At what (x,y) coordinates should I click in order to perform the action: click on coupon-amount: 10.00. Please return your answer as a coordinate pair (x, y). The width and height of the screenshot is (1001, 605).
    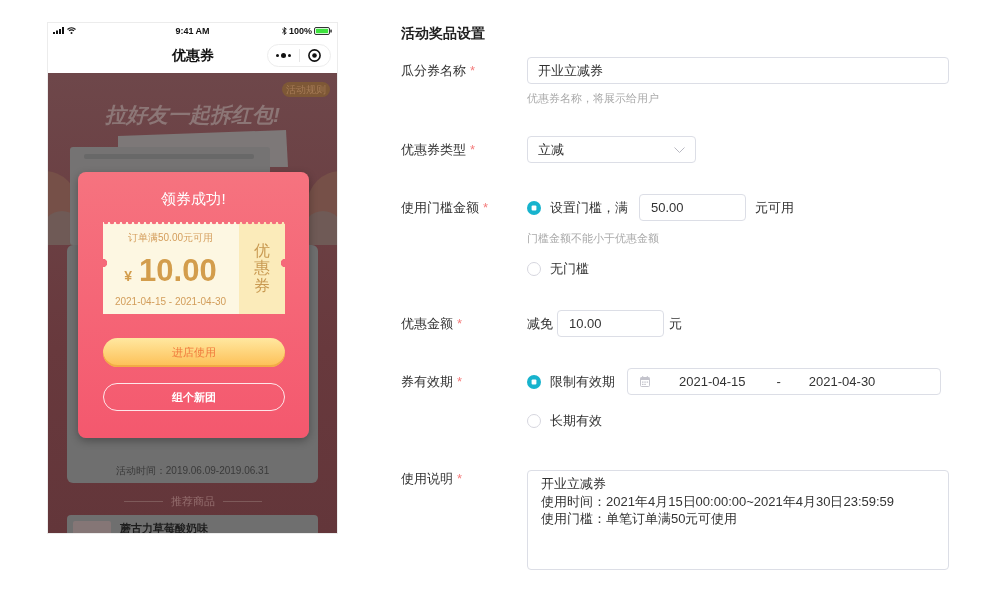
    Looking at the image, I should click on (178, 271).